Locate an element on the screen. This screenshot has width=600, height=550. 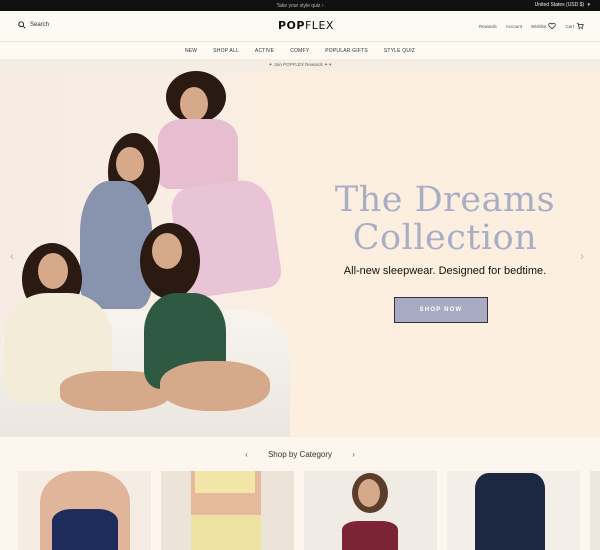
logo-bold-text: POP is located at coordinates (291, 25).